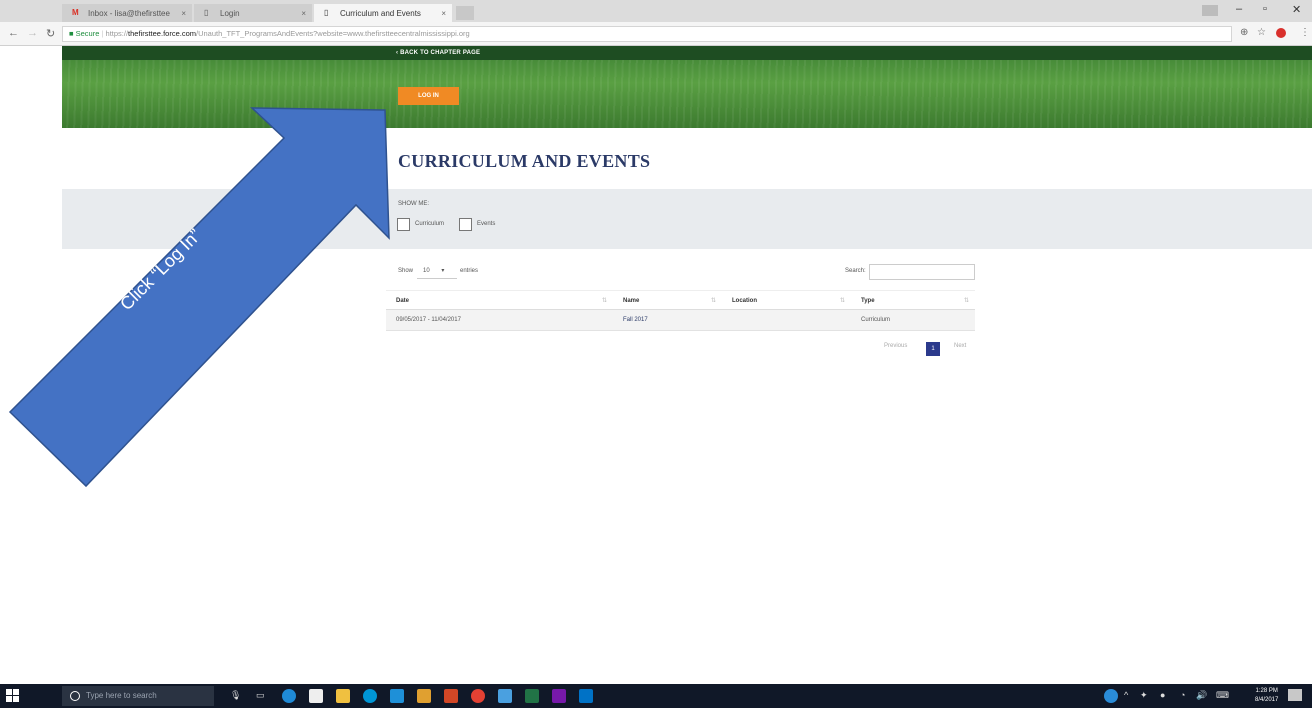 The image size is (1312, 708). I want to click on powerpoint-icon, so click(451, 696).